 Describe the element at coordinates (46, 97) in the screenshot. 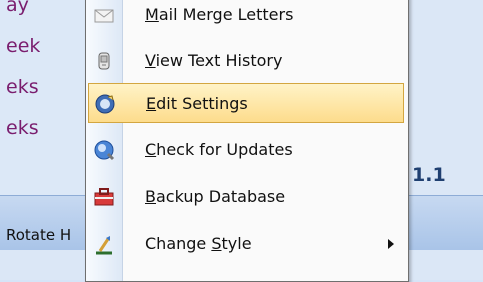

I see `background-list: ay eek eks eks` at that location.